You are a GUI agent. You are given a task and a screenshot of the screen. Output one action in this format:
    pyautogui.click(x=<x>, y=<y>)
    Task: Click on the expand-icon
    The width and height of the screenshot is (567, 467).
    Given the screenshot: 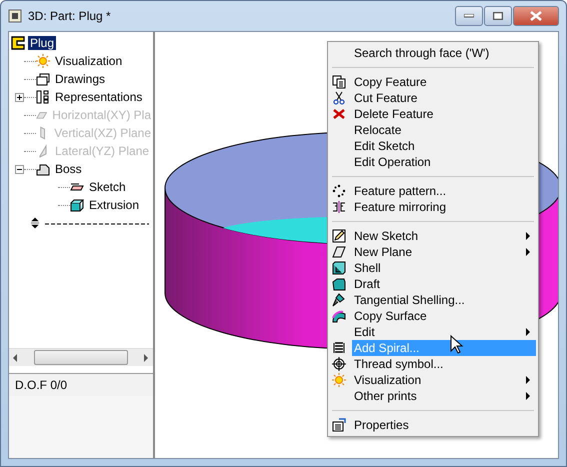 What is the action you would take?
    pyautogui.click(x=19, y=97)
    